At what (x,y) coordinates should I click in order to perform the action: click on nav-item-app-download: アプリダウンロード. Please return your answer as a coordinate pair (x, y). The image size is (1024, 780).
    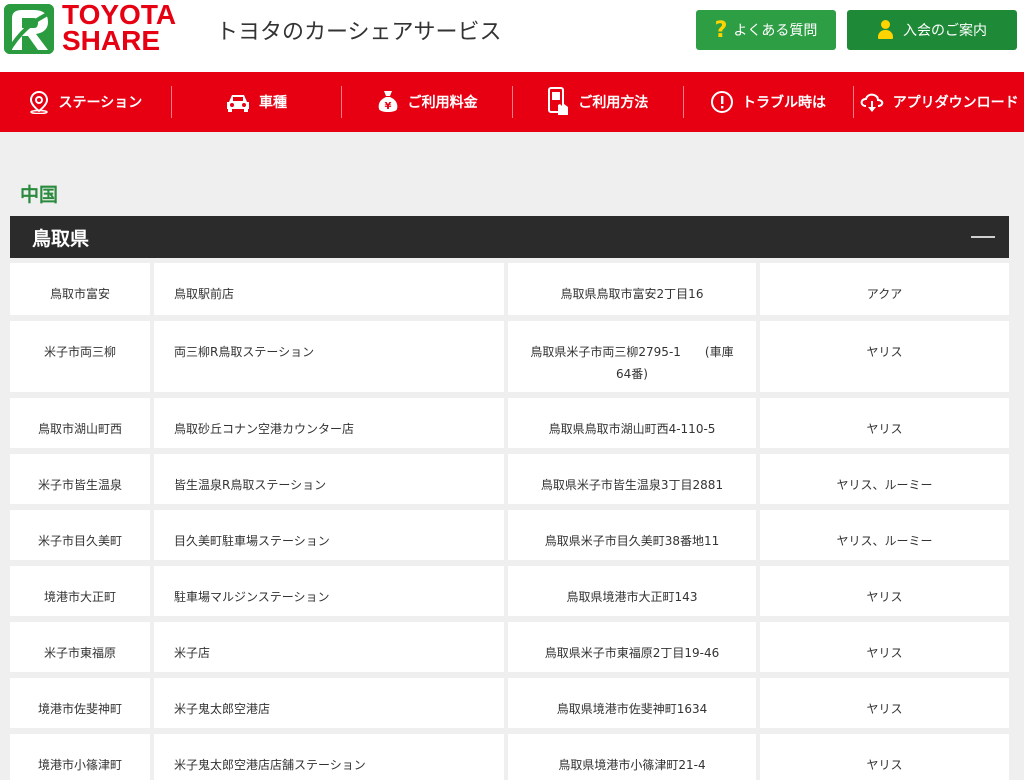
    Looking at the image, I should click on (938, 102).